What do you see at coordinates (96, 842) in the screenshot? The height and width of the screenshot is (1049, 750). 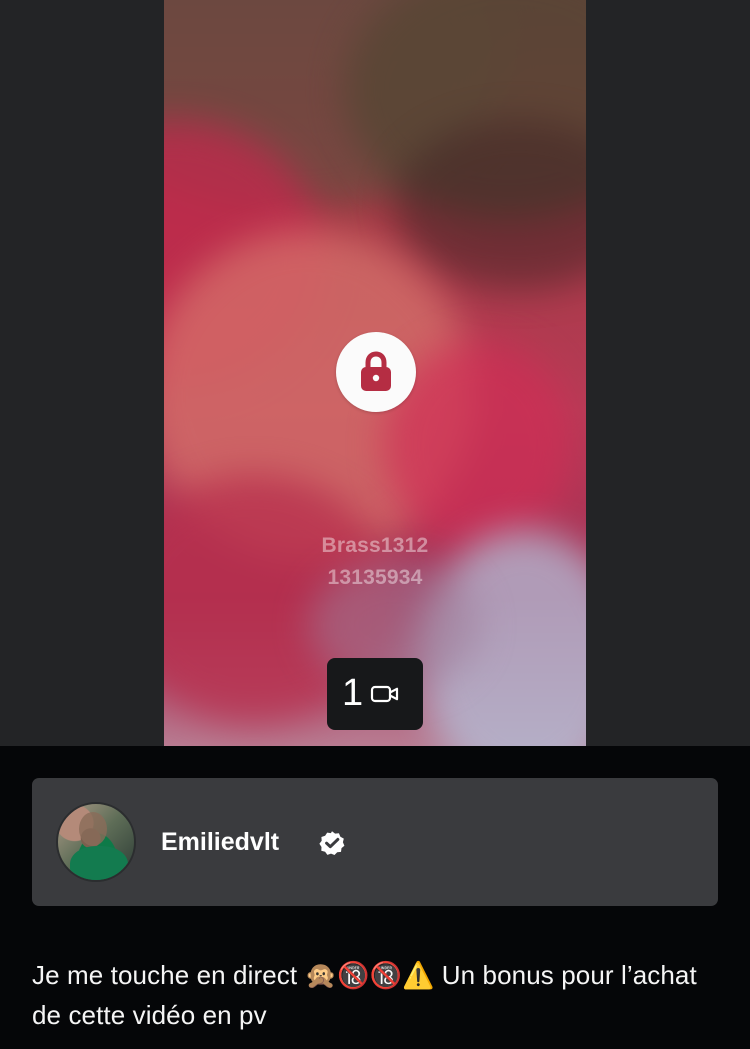 I see `creator-avatar` at bounding box center [96, 842].